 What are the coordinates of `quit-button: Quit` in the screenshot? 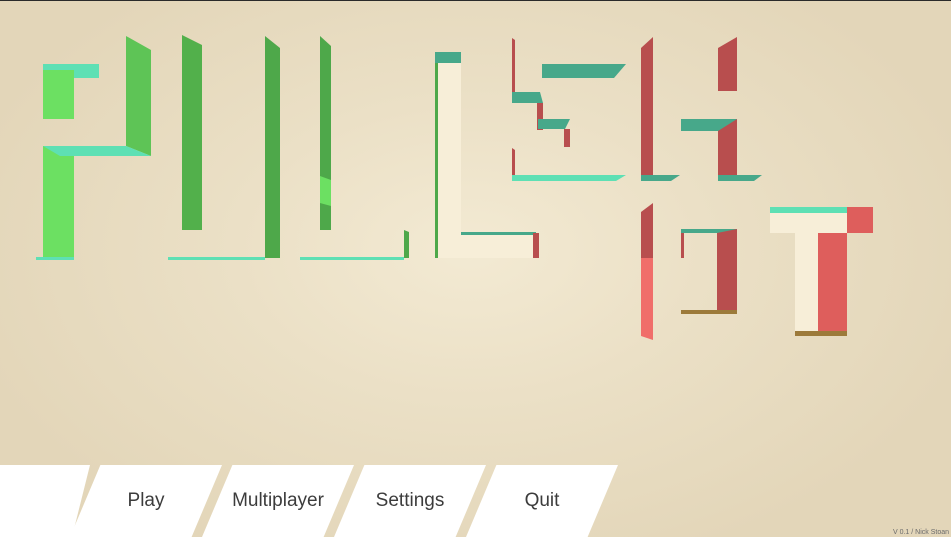 It's located at (542, 501).